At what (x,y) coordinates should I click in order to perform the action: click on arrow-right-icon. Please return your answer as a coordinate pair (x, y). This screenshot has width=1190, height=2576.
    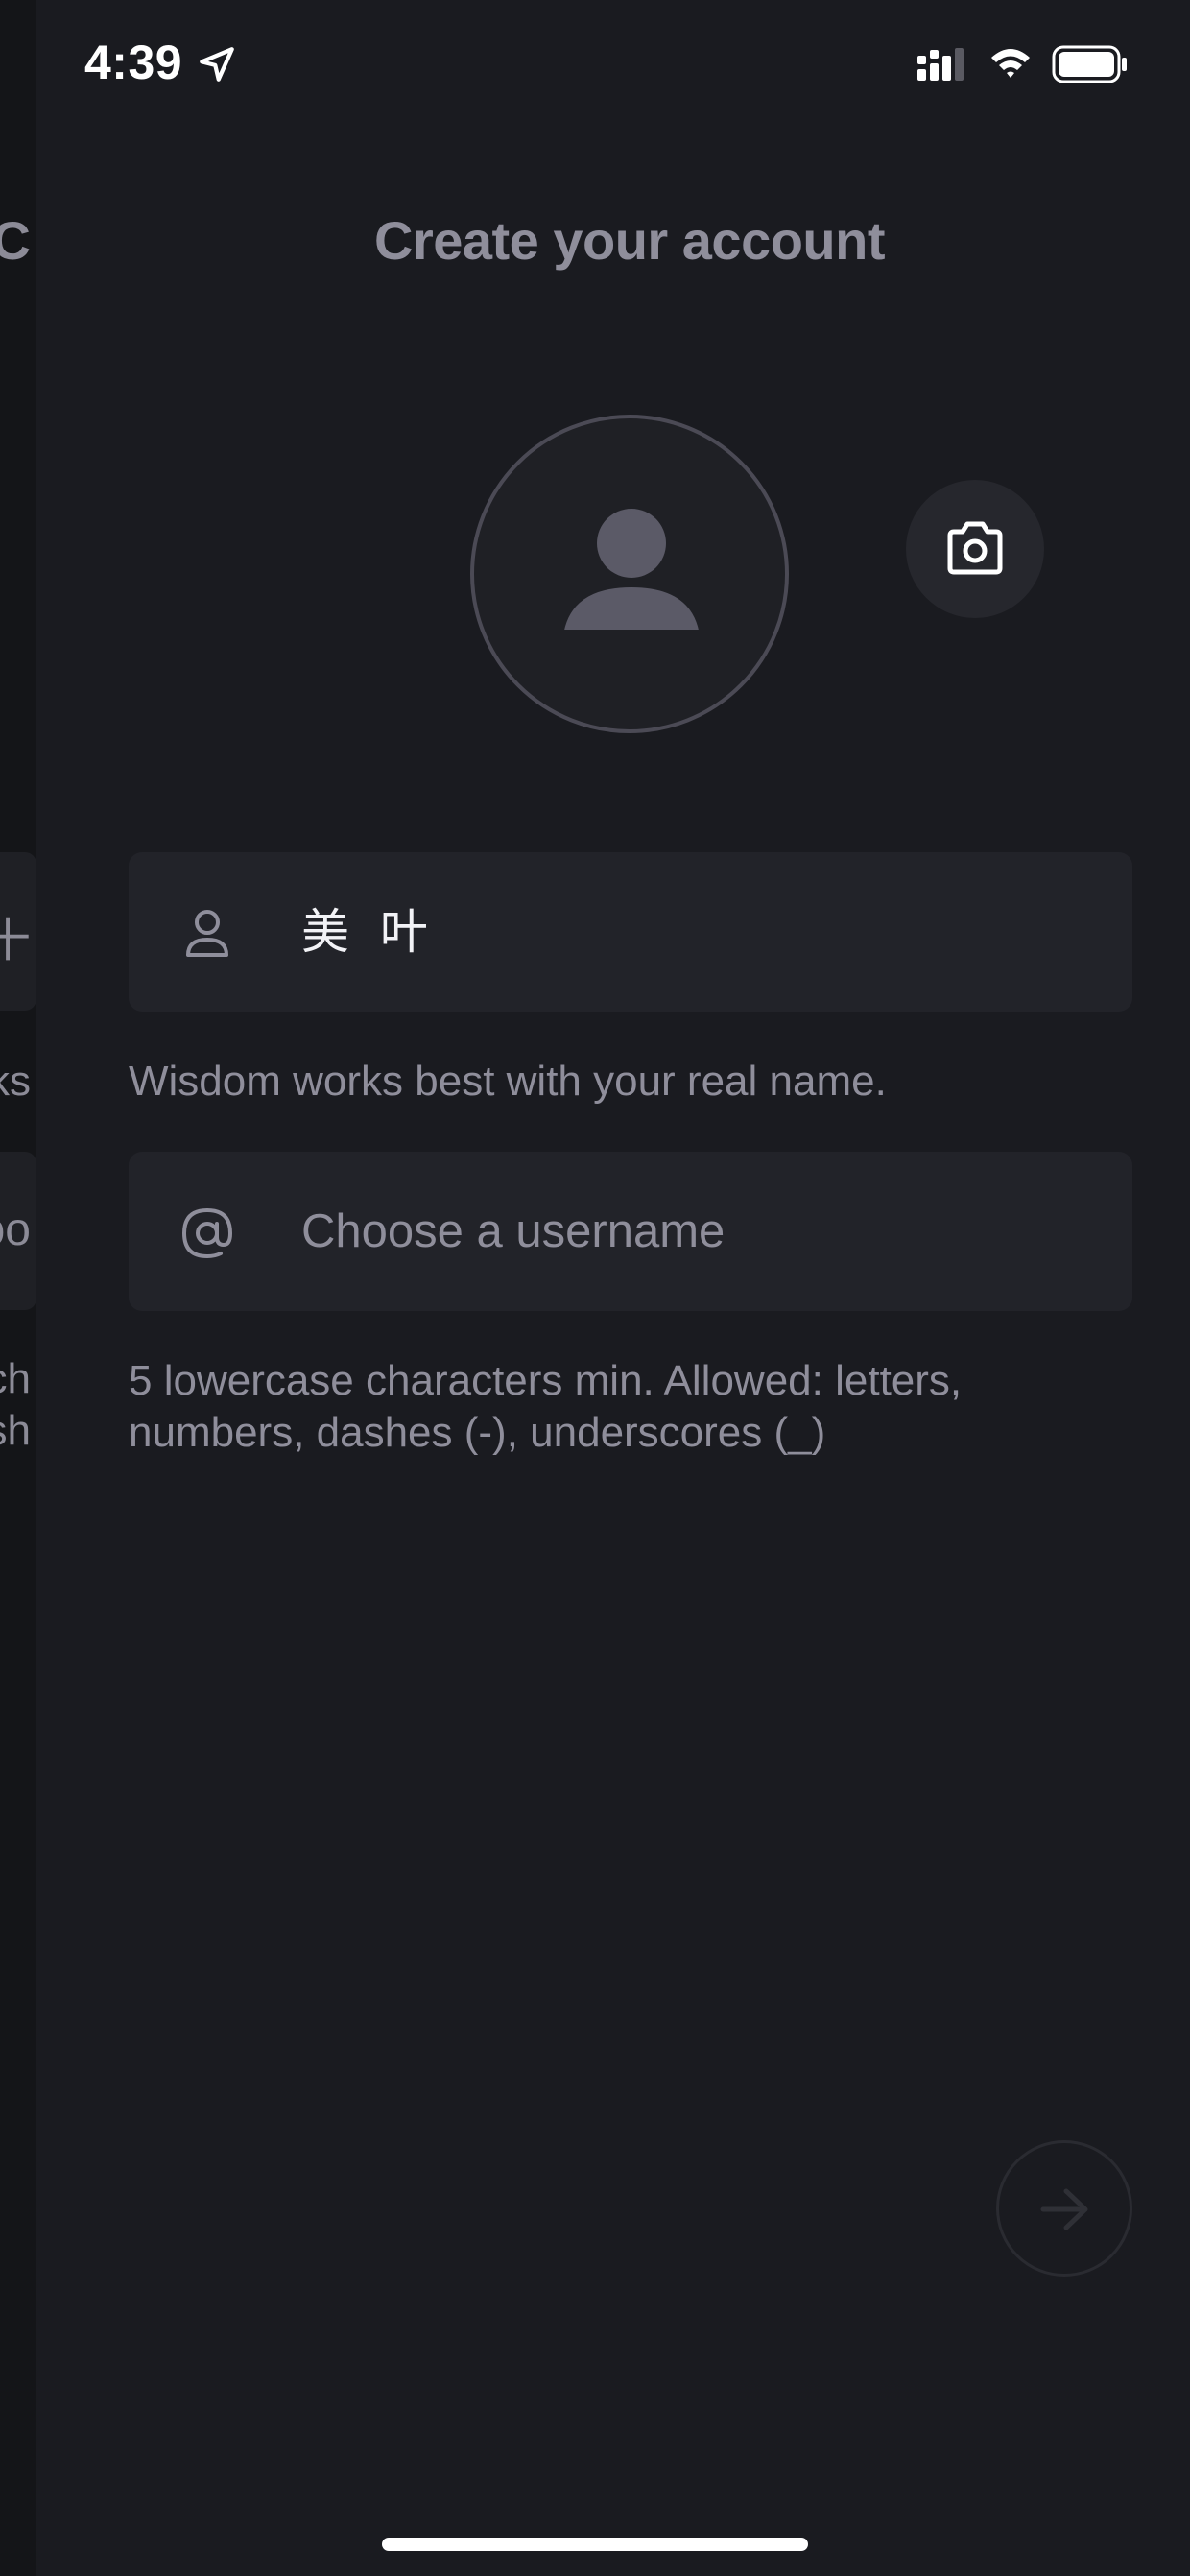
    Looking at the image, I should click on (1064, 2209).